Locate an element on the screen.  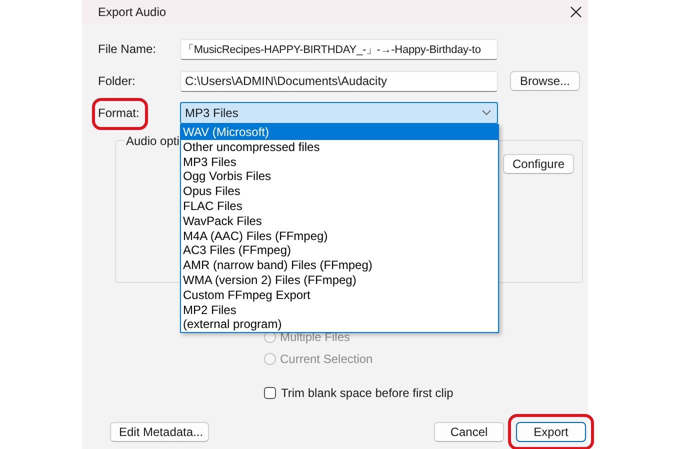
dropdown-option: AC3 Files (FFmpeg) is located at coordinates (339, 250).